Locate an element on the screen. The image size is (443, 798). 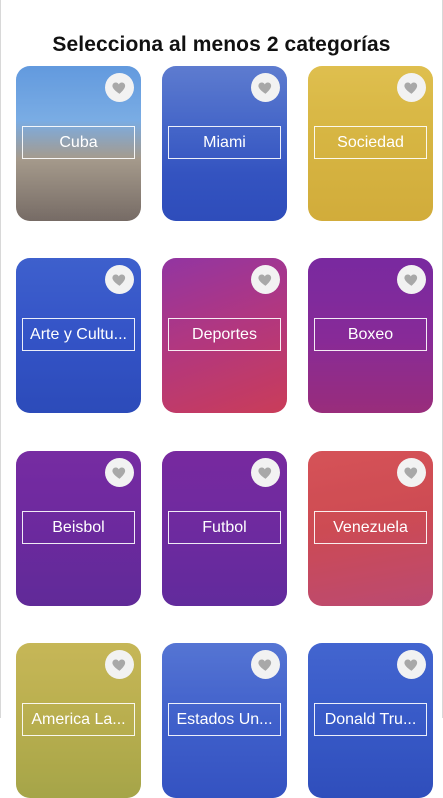
category-card-venezuela: Venezuela is located at coordinates (370, 528).